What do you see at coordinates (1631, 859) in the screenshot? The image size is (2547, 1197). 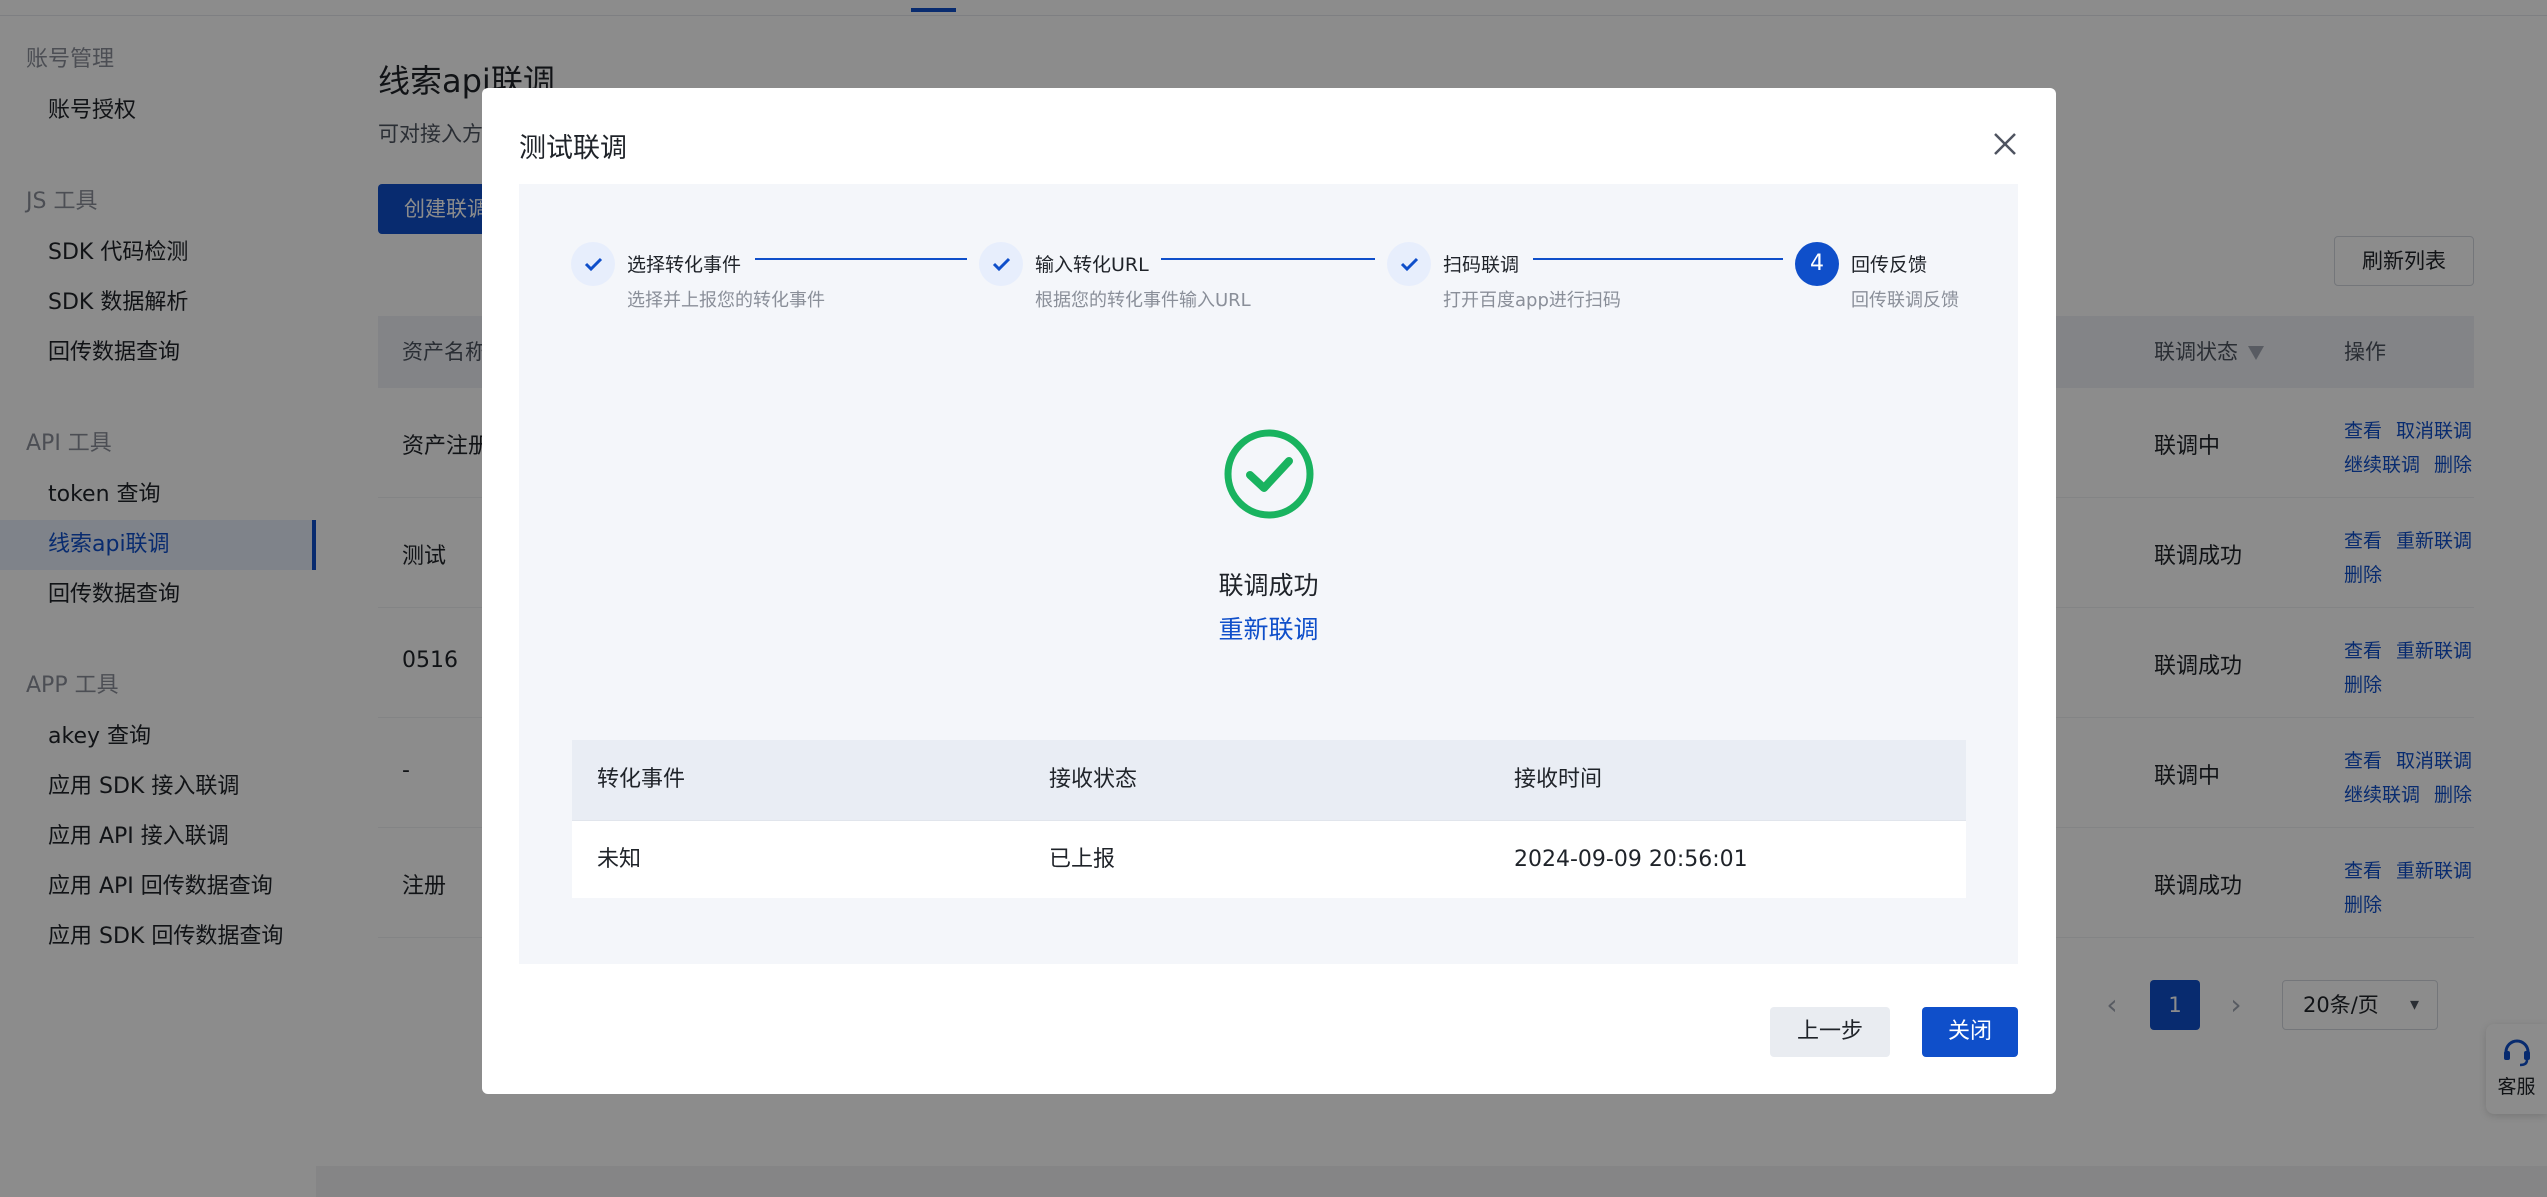 I see `row-receive-time: 2024-09-09 20:56:01` at bounding box center [1631, 859].